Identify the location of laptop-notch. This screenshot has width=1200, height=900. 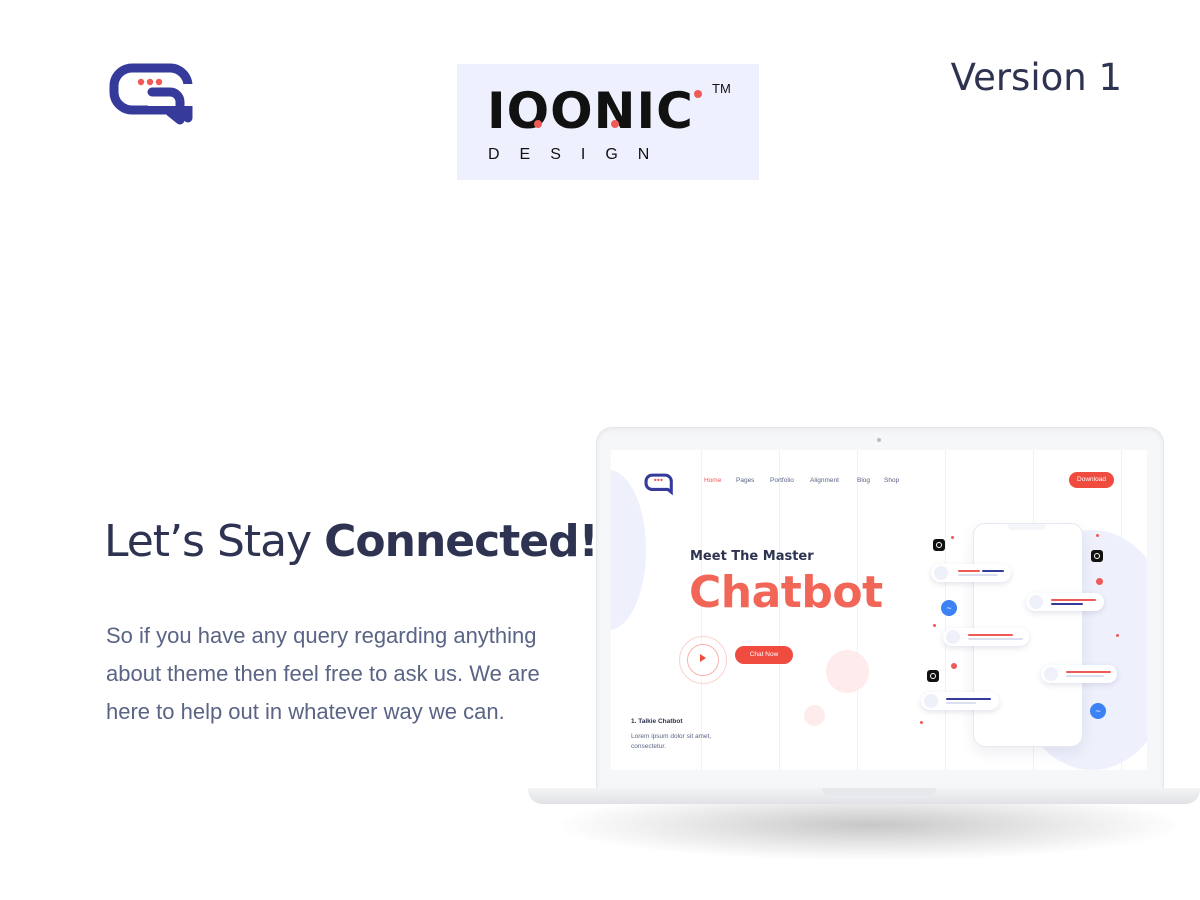
(879, 792).